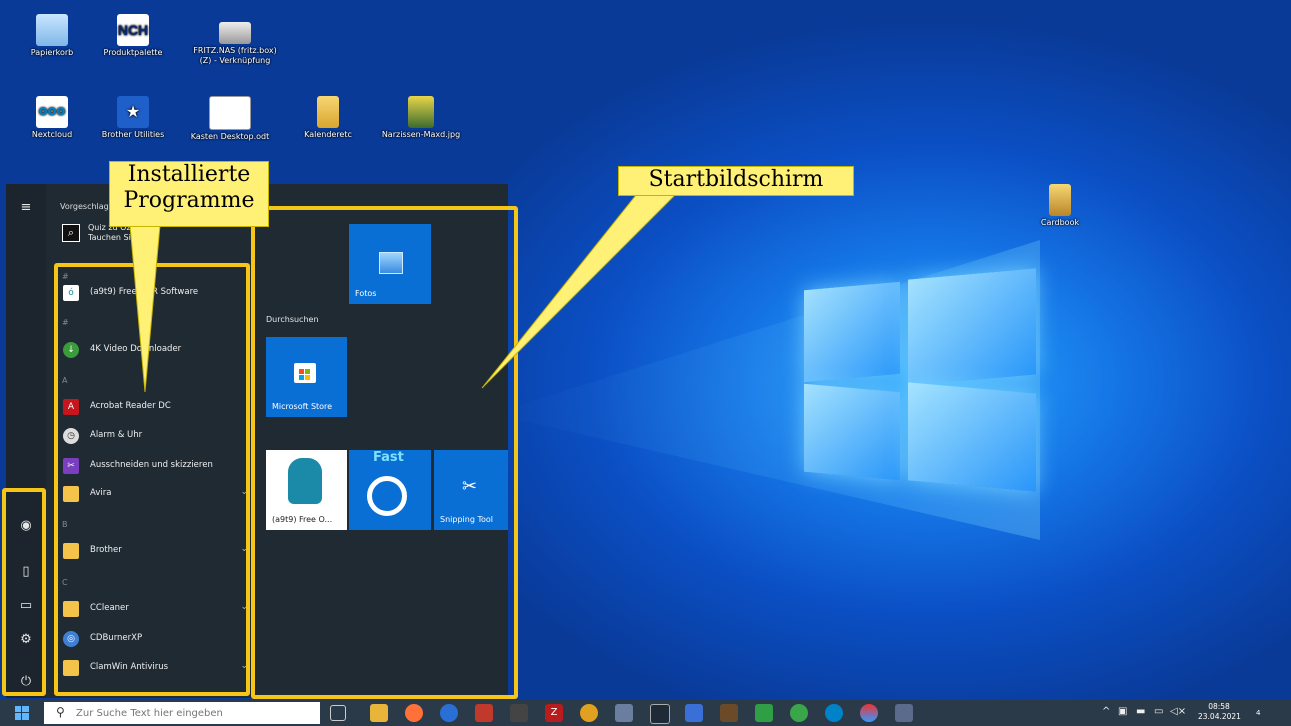 The image size is (1291, 726). I want to click on notification-count: 4, so click(1258, 713).